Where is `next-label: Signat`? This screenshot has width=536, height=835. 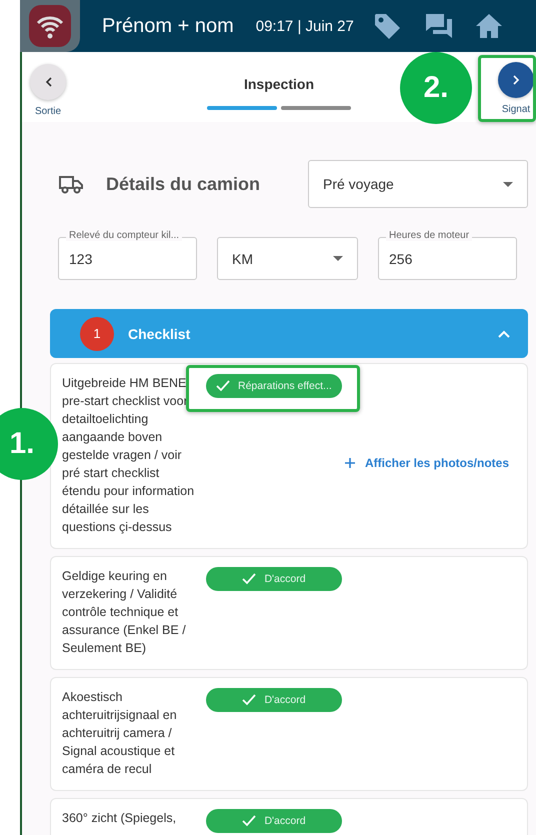 next-label: Signat is located at coordinates (516, 109).